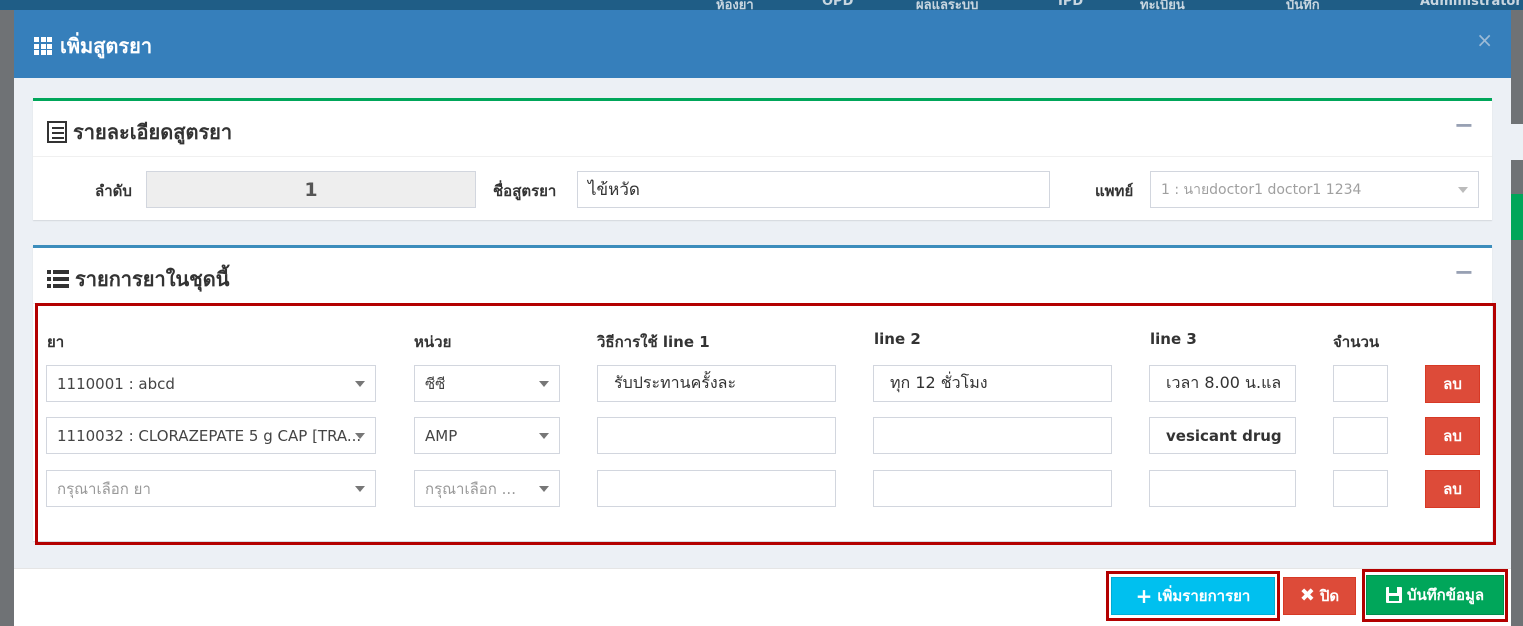 This screenshot has width=1523, height=626. What do you see at coordinates (1517, 142) in the screenshot?
I see `bg-panel-fragment` at bounding box center [1517, 142].